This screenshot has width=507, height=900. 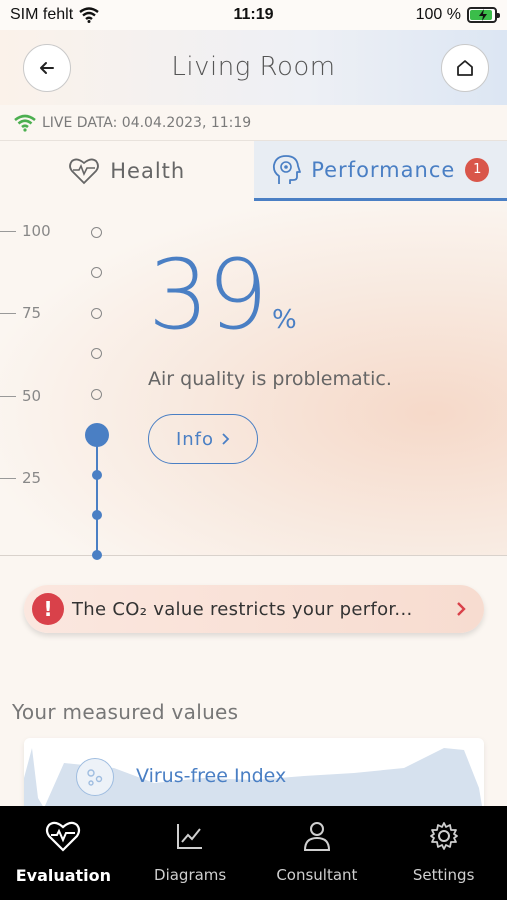 I want to click on tab-consultant-label: Consultant, so click(x=317, y=875).